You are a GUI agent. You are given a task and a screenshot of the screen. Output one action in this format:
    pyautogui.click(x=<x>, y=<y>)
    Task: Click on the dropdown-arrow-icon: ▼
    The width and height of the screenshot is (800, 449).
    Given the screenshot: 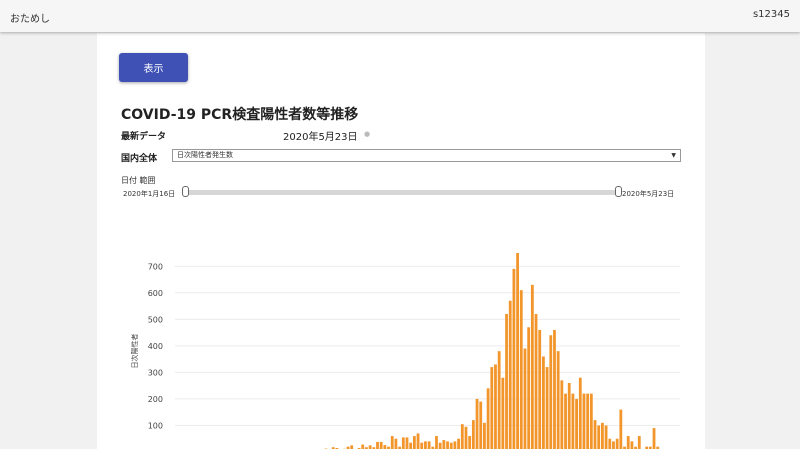 What is the action you would take?
    pyautogui.click(x=673, y=155)
    